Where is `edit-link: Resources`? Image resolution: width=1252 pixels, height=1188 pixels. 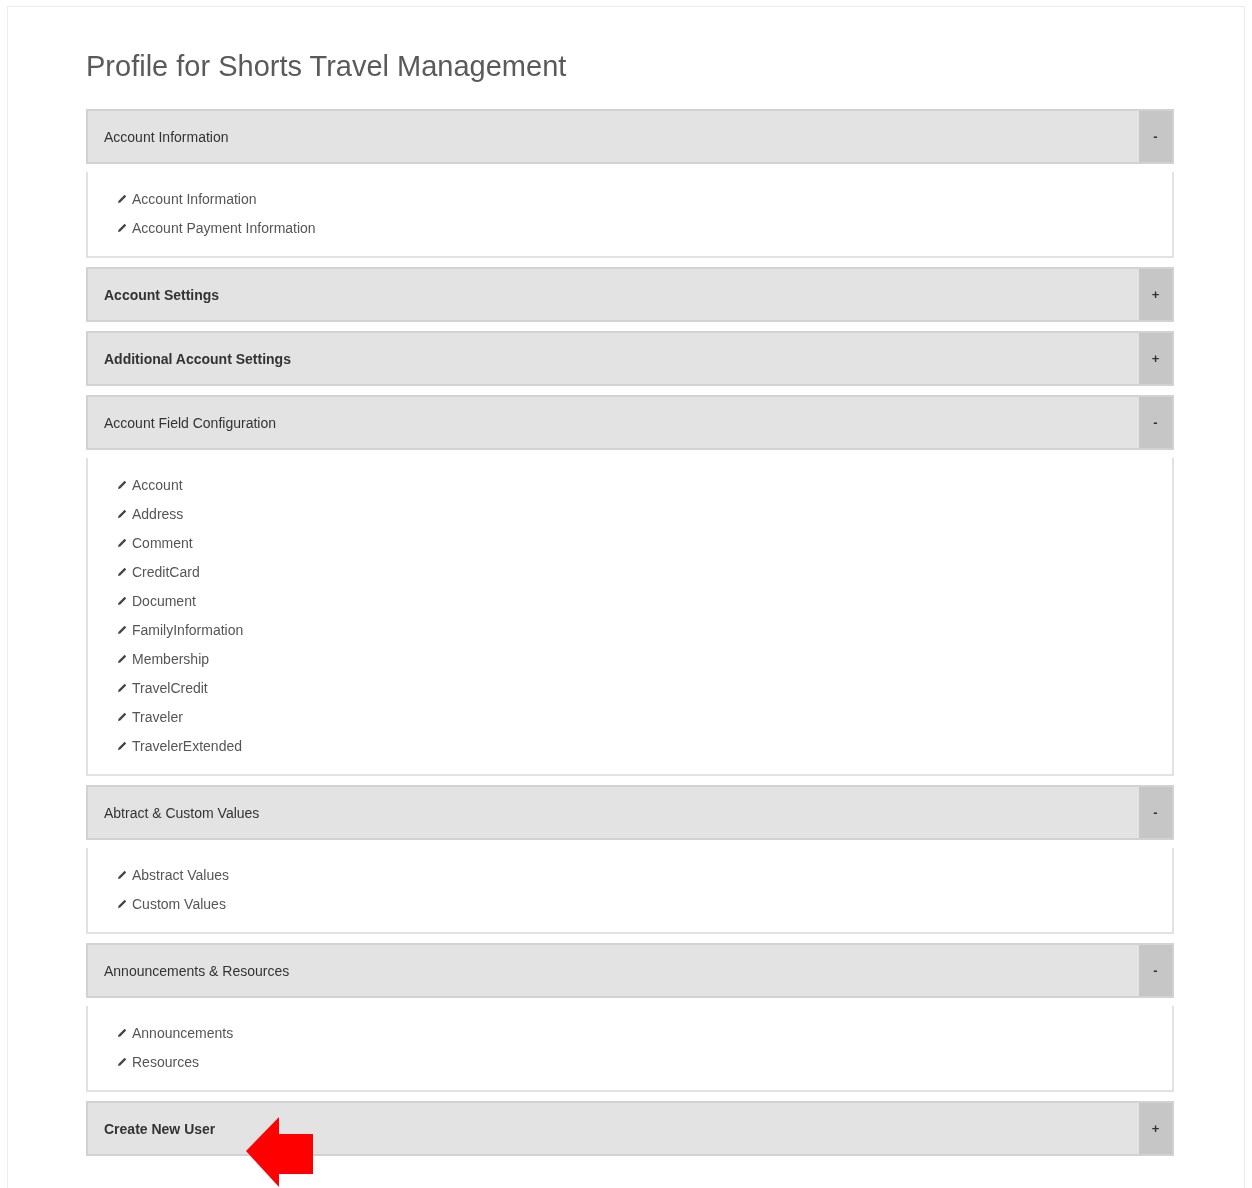
edit-link: Resources is located at coordinates (158, 1061).